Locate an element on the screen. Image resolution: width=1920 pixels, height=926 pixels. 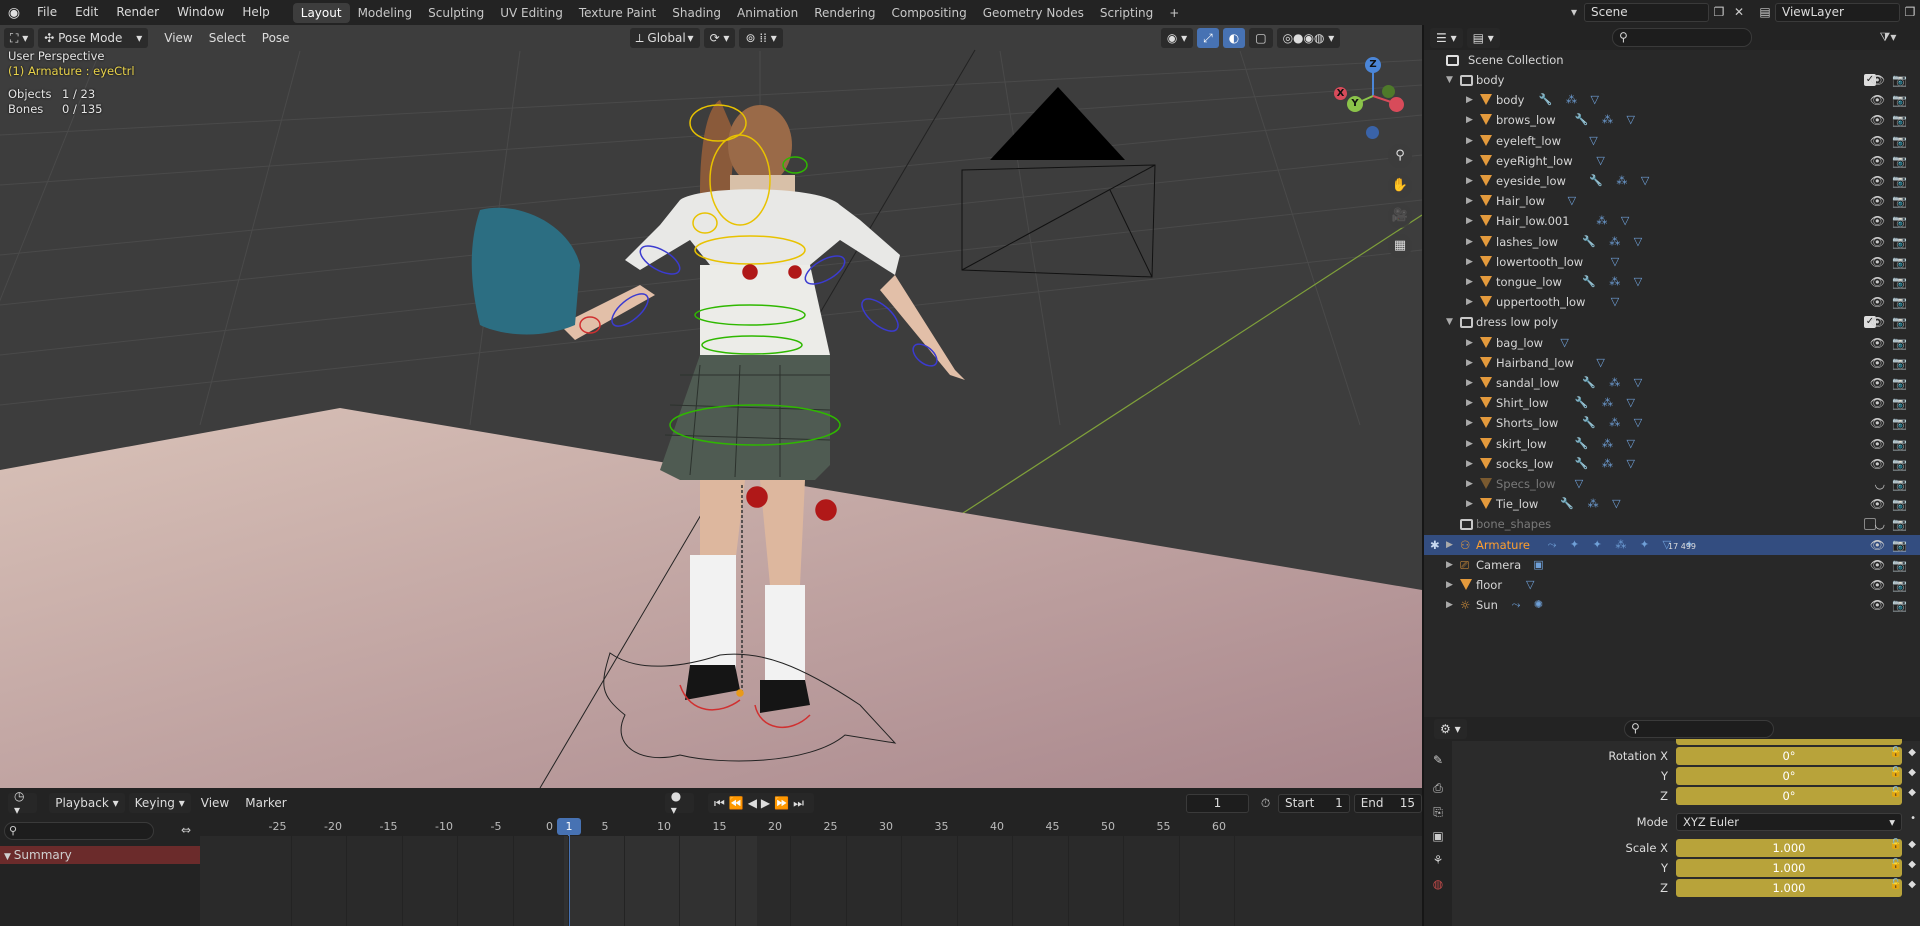
outliner-row: ▶ floor ▽ 👁📷 is located at coordinates (1672, 585).